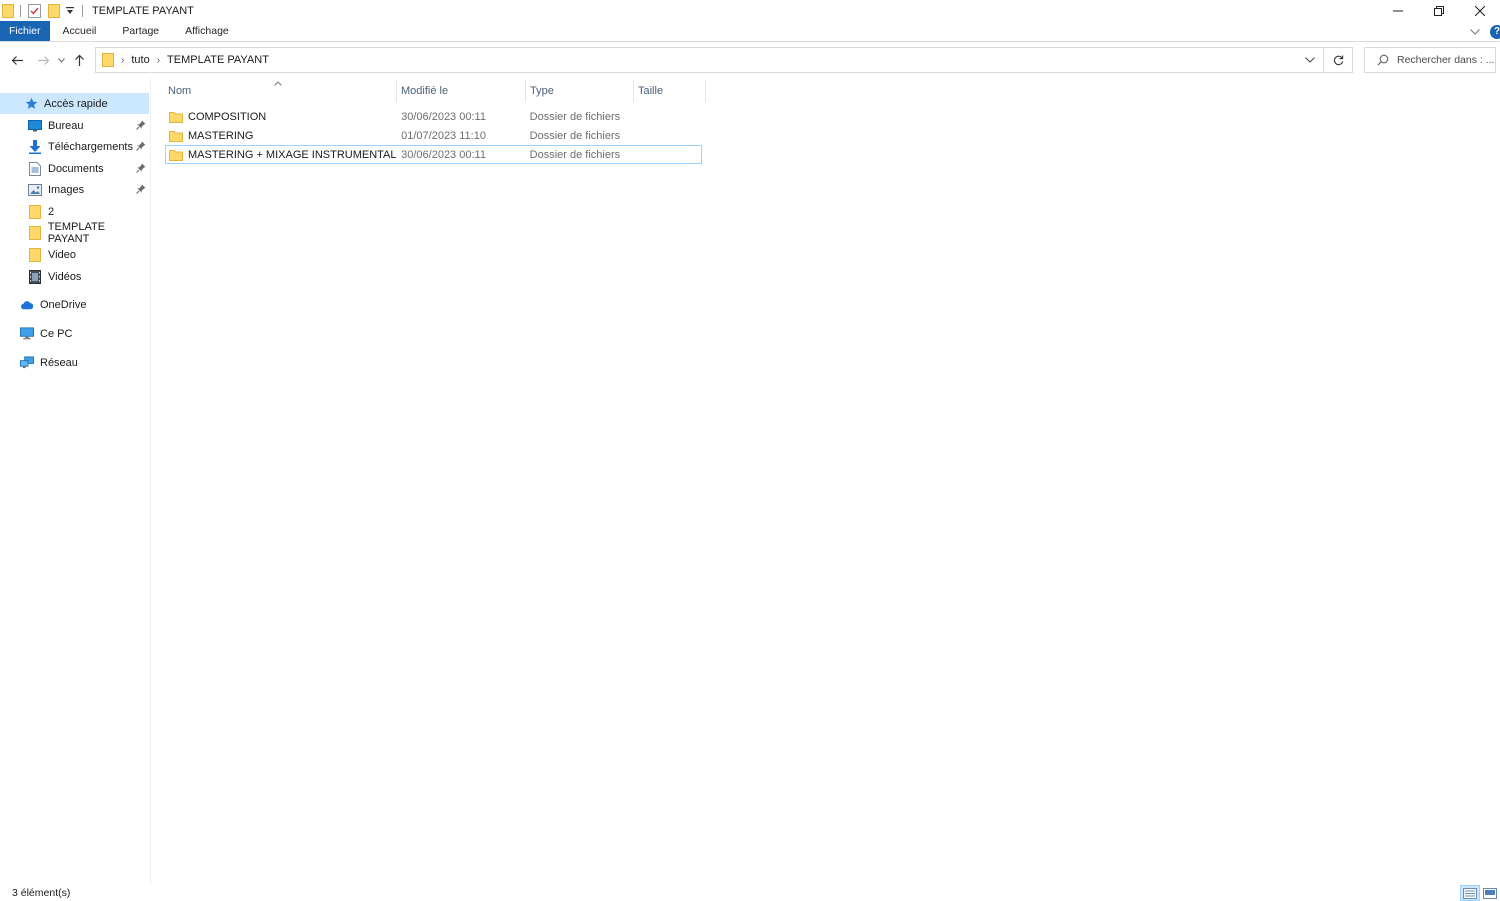 Image resolution: width=1500 pixels, height=901 pixels. I want to click on sidebar-item-label: Bureau, so click(66, 125).